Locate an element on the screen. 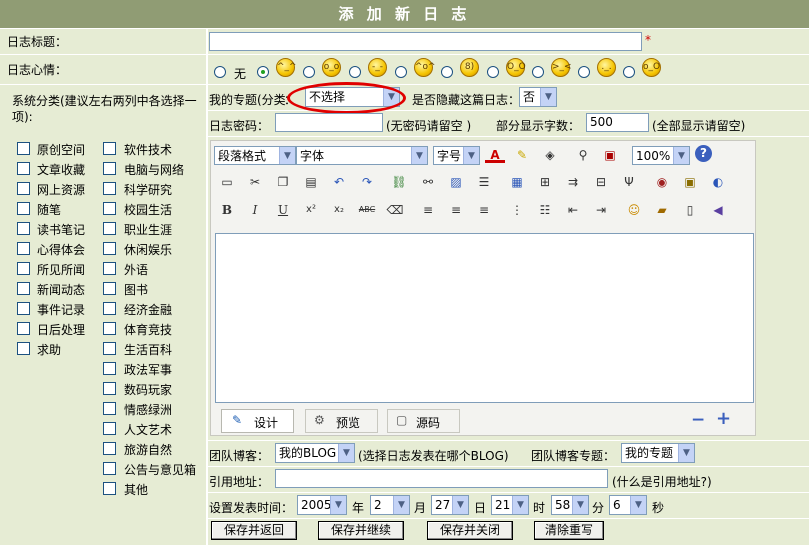 Image resolution: width=809 pixels, height=545 pixels. insert-link-icon: ⛓ is located at coordinates (399, 182).